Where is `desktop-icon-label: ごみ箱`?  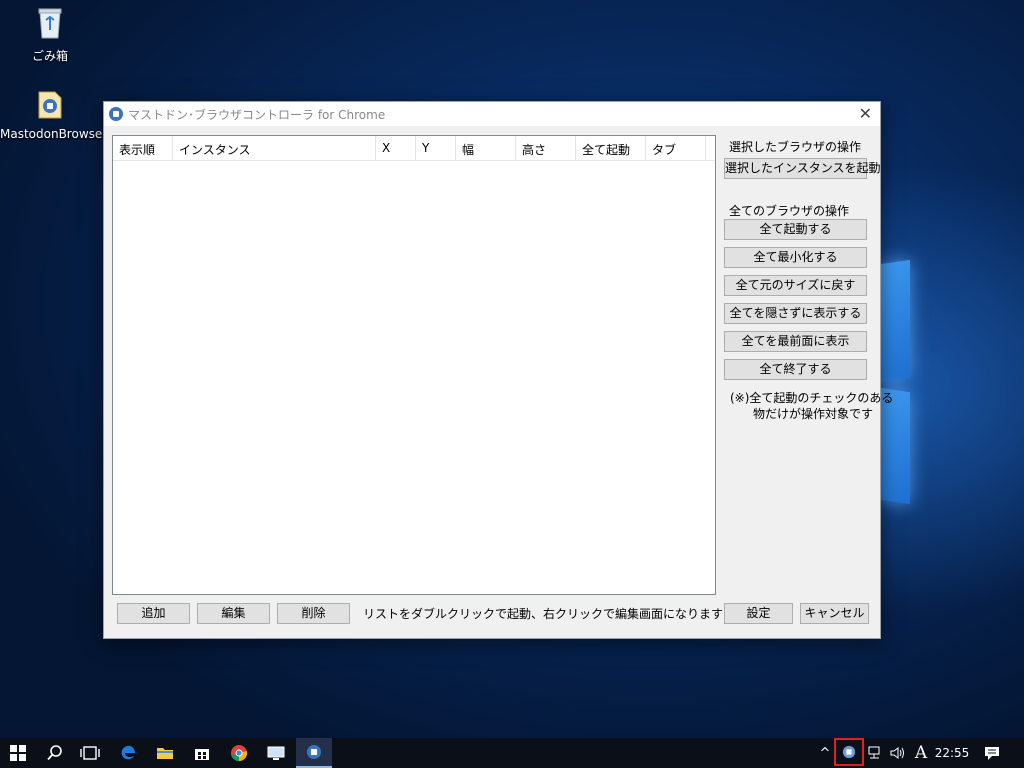
desktop-icon-label: ごみ箱 is located at coordinates (49, 56).